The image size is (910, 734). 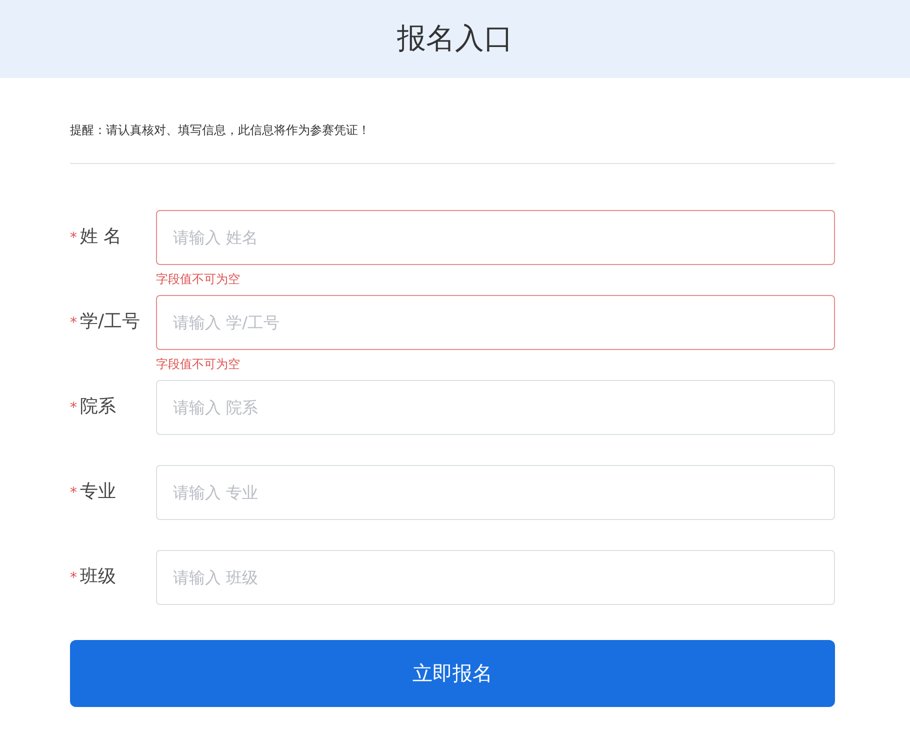 What do you see at coordinates (452, 673) in the screenshot?
I see `submit-button: 立即报名` at bounding box center [452, 673].